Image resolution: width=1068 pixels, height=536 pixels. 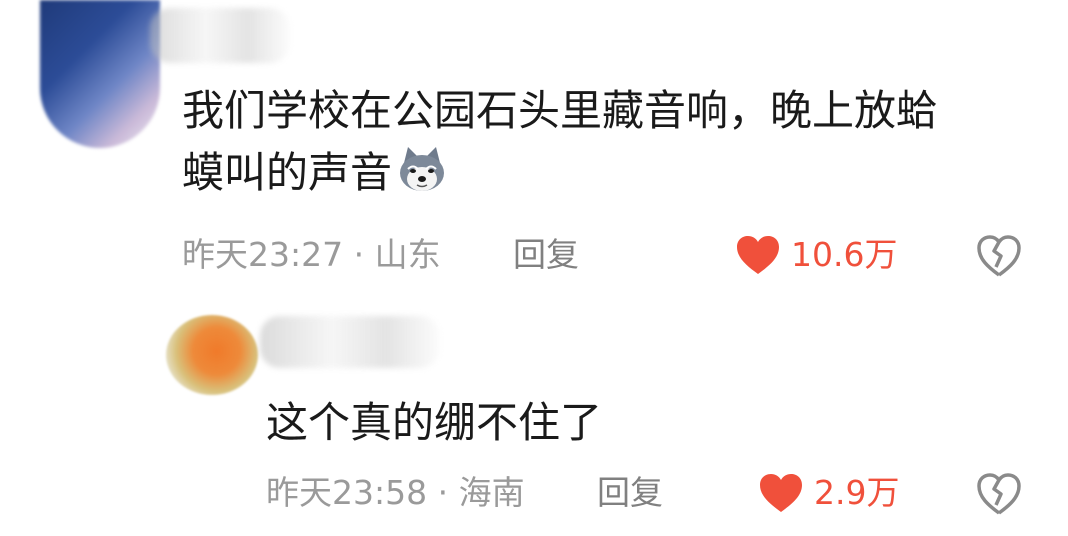 I want to click on like-button: 10.6万, so click(x=816, y=255).